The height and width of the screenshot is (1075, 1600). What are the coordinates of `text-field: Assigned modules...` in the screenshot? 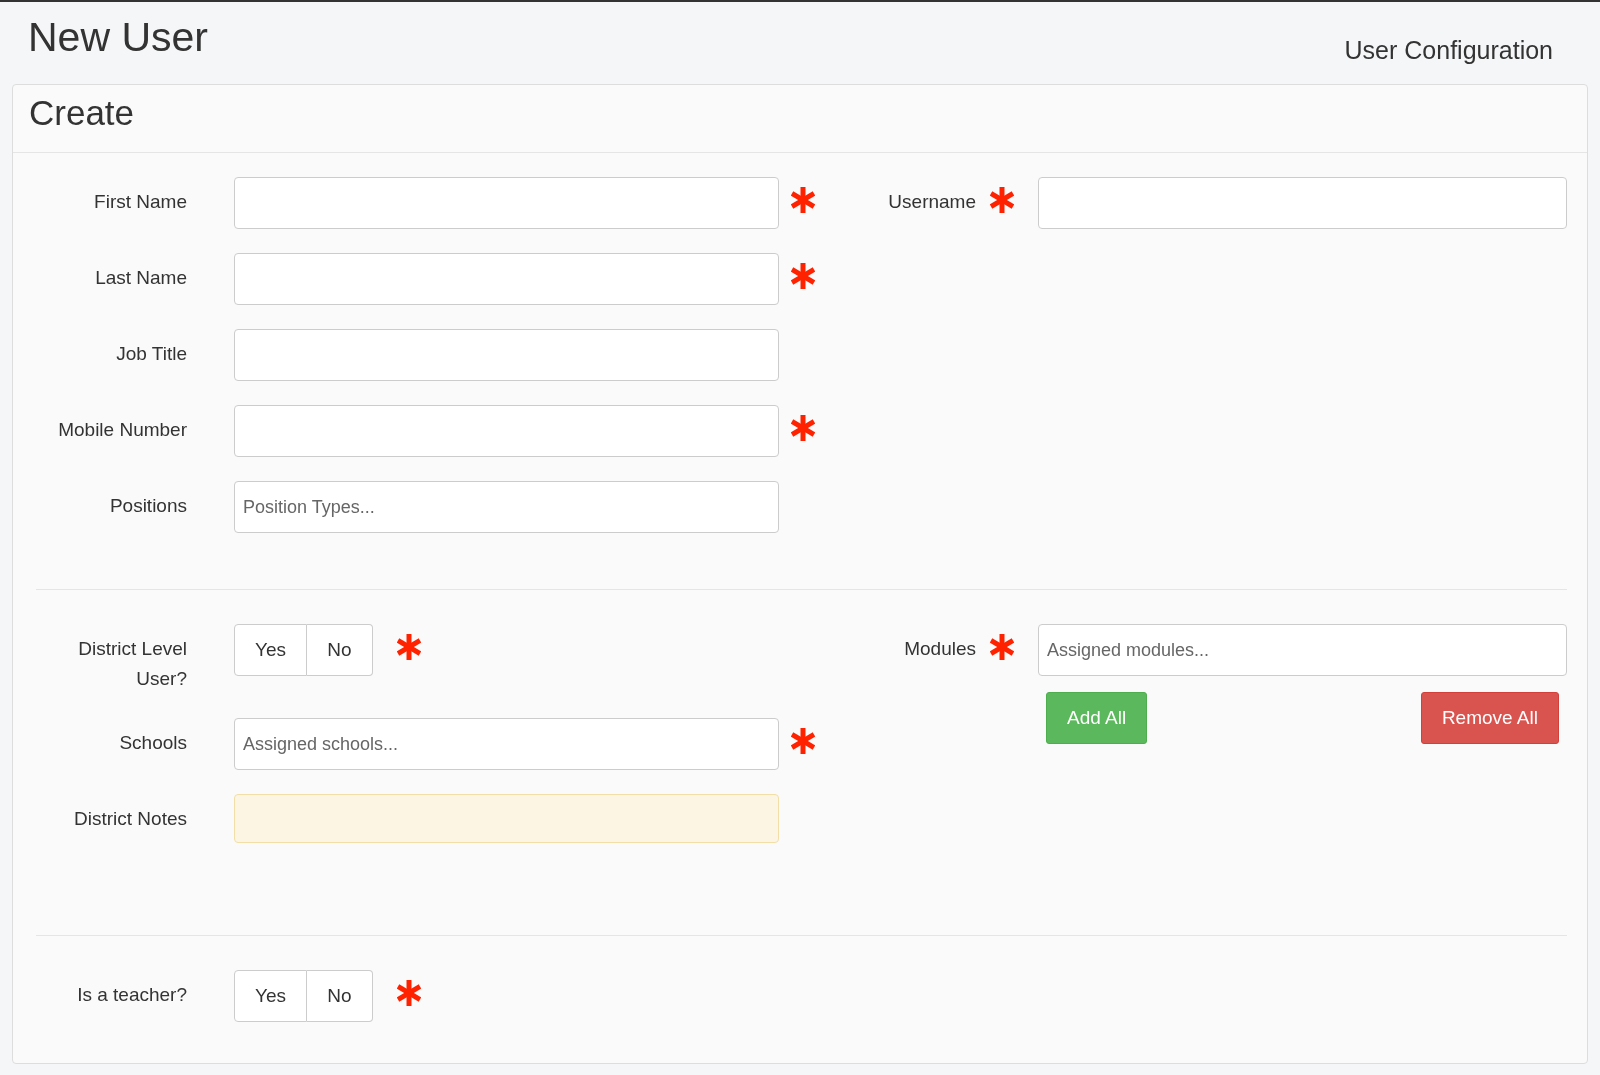 It's located at (1302, 650).